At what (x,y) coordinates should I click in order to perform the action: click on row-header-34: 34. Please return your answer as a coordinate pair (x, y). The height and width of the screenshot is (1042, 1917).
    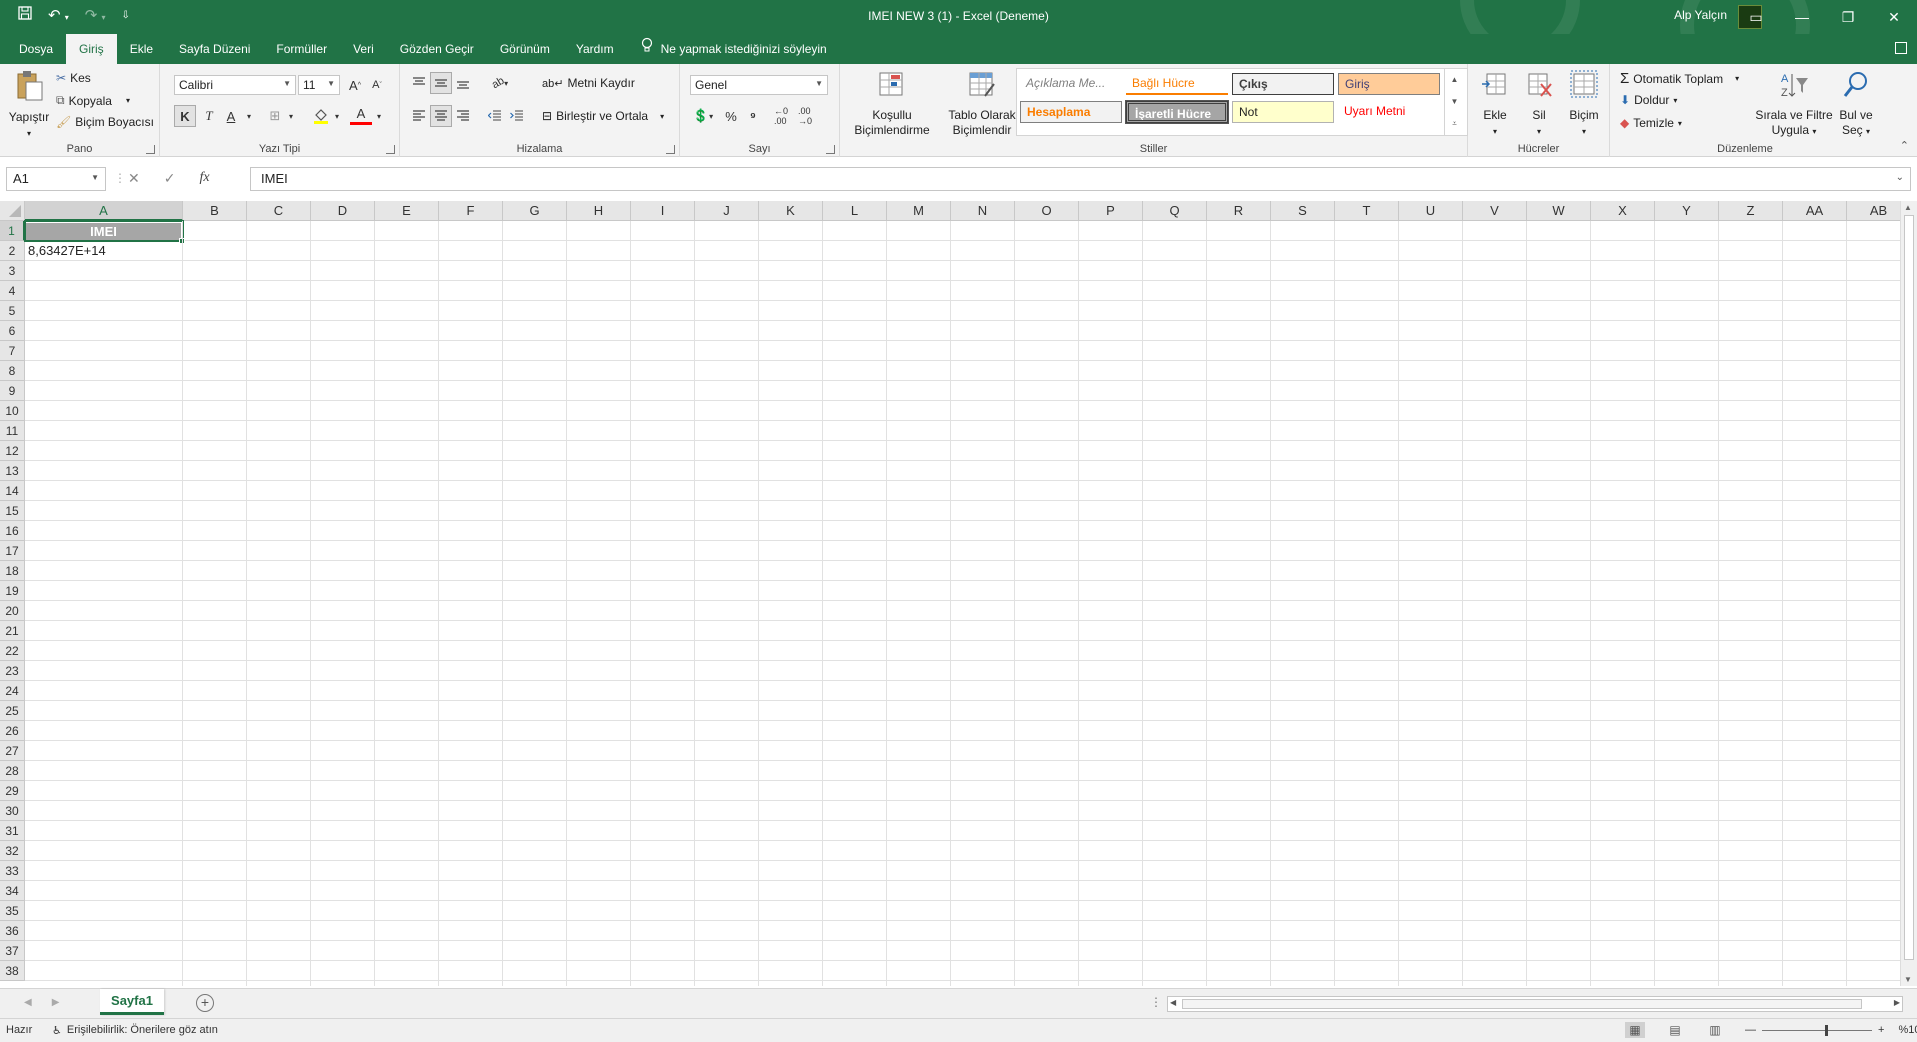
    Looking at the image, I should click on (12, 891).